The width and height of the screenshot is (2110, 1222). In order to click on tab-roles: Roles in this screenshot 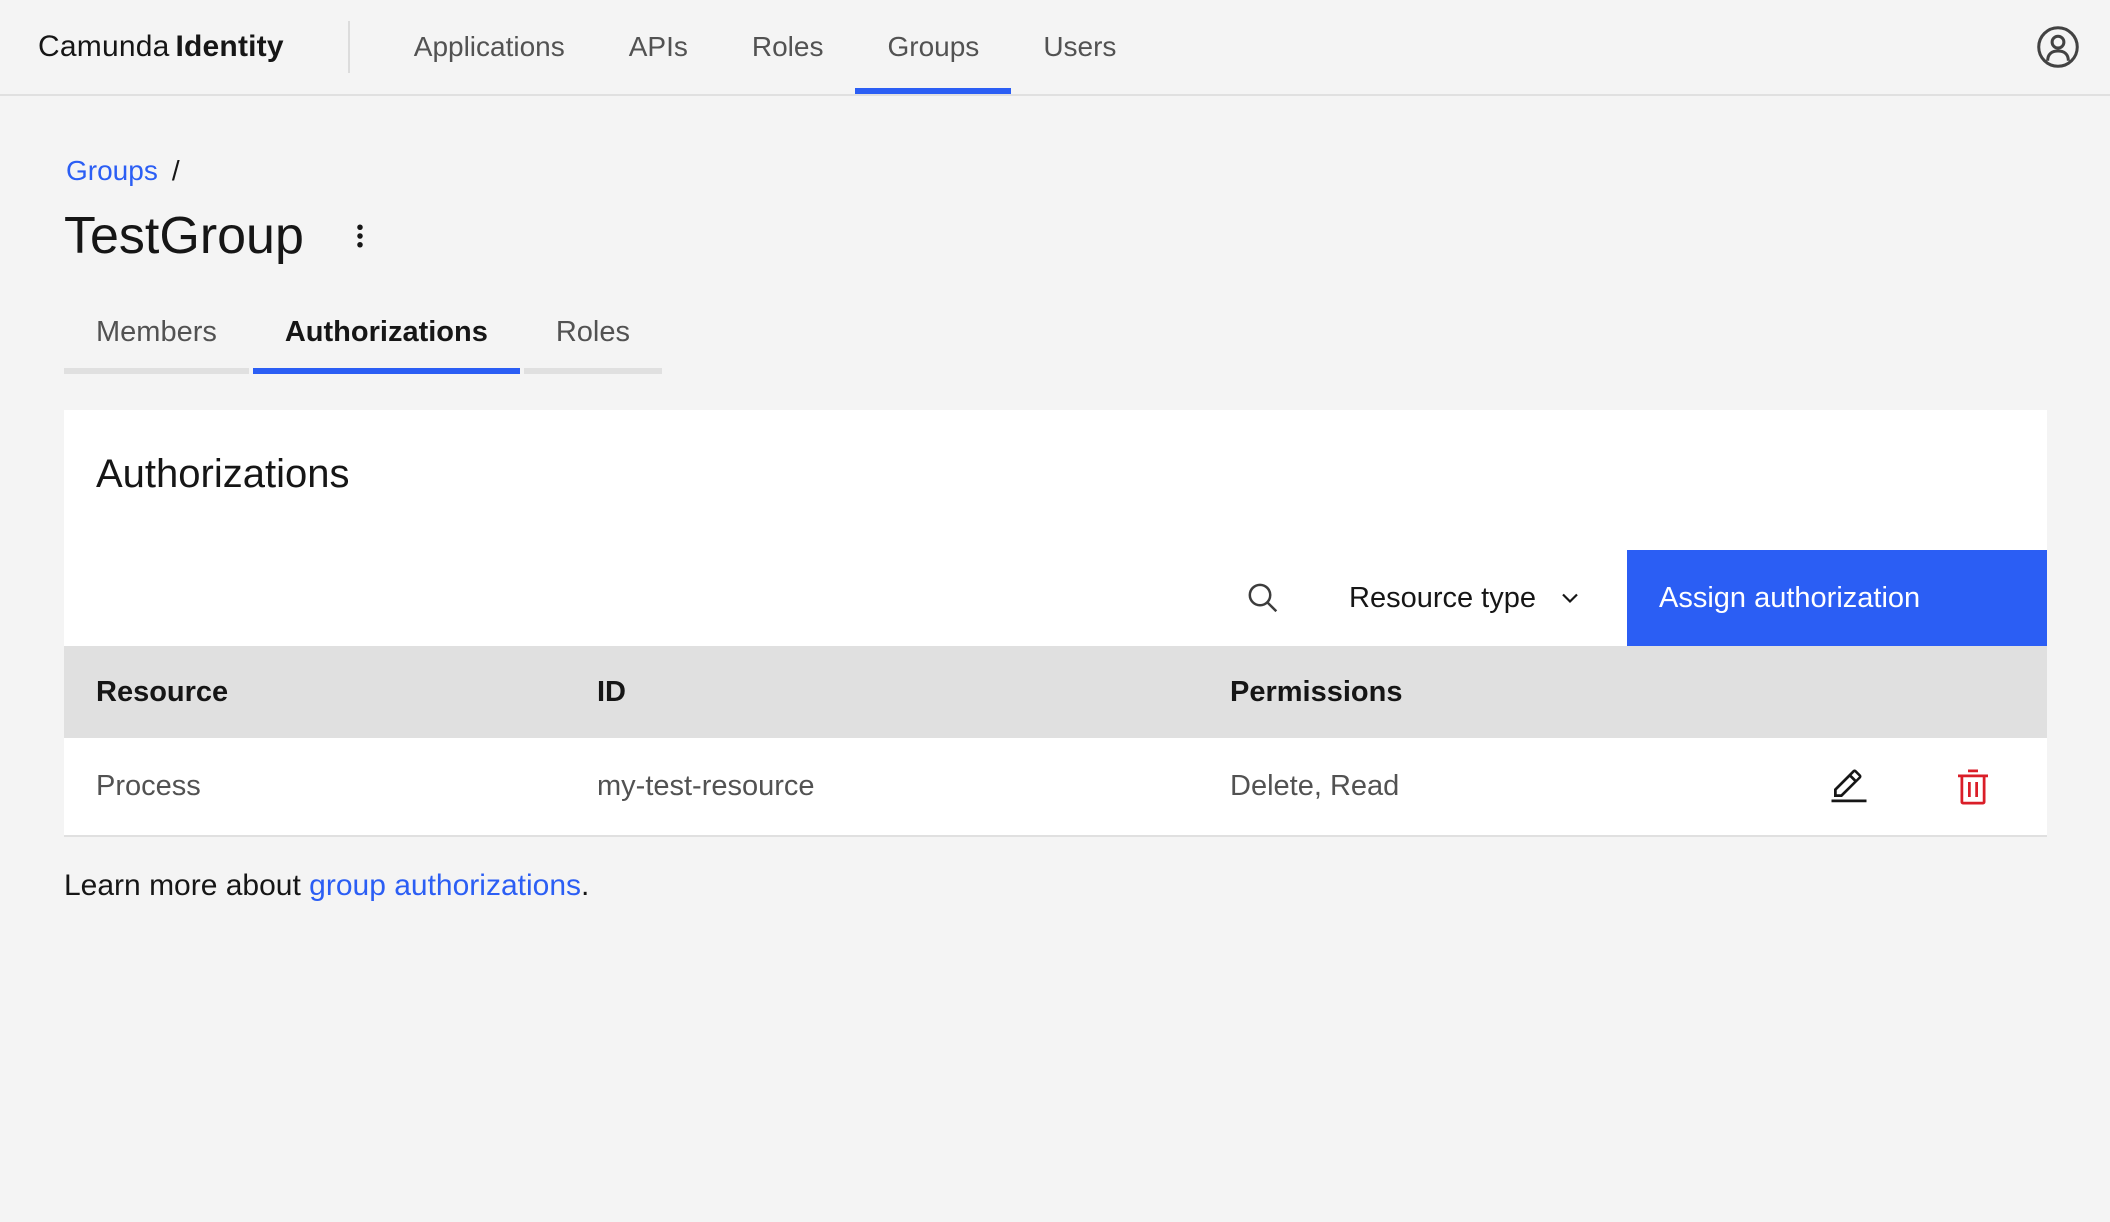, I will do `click(593, 345)`.